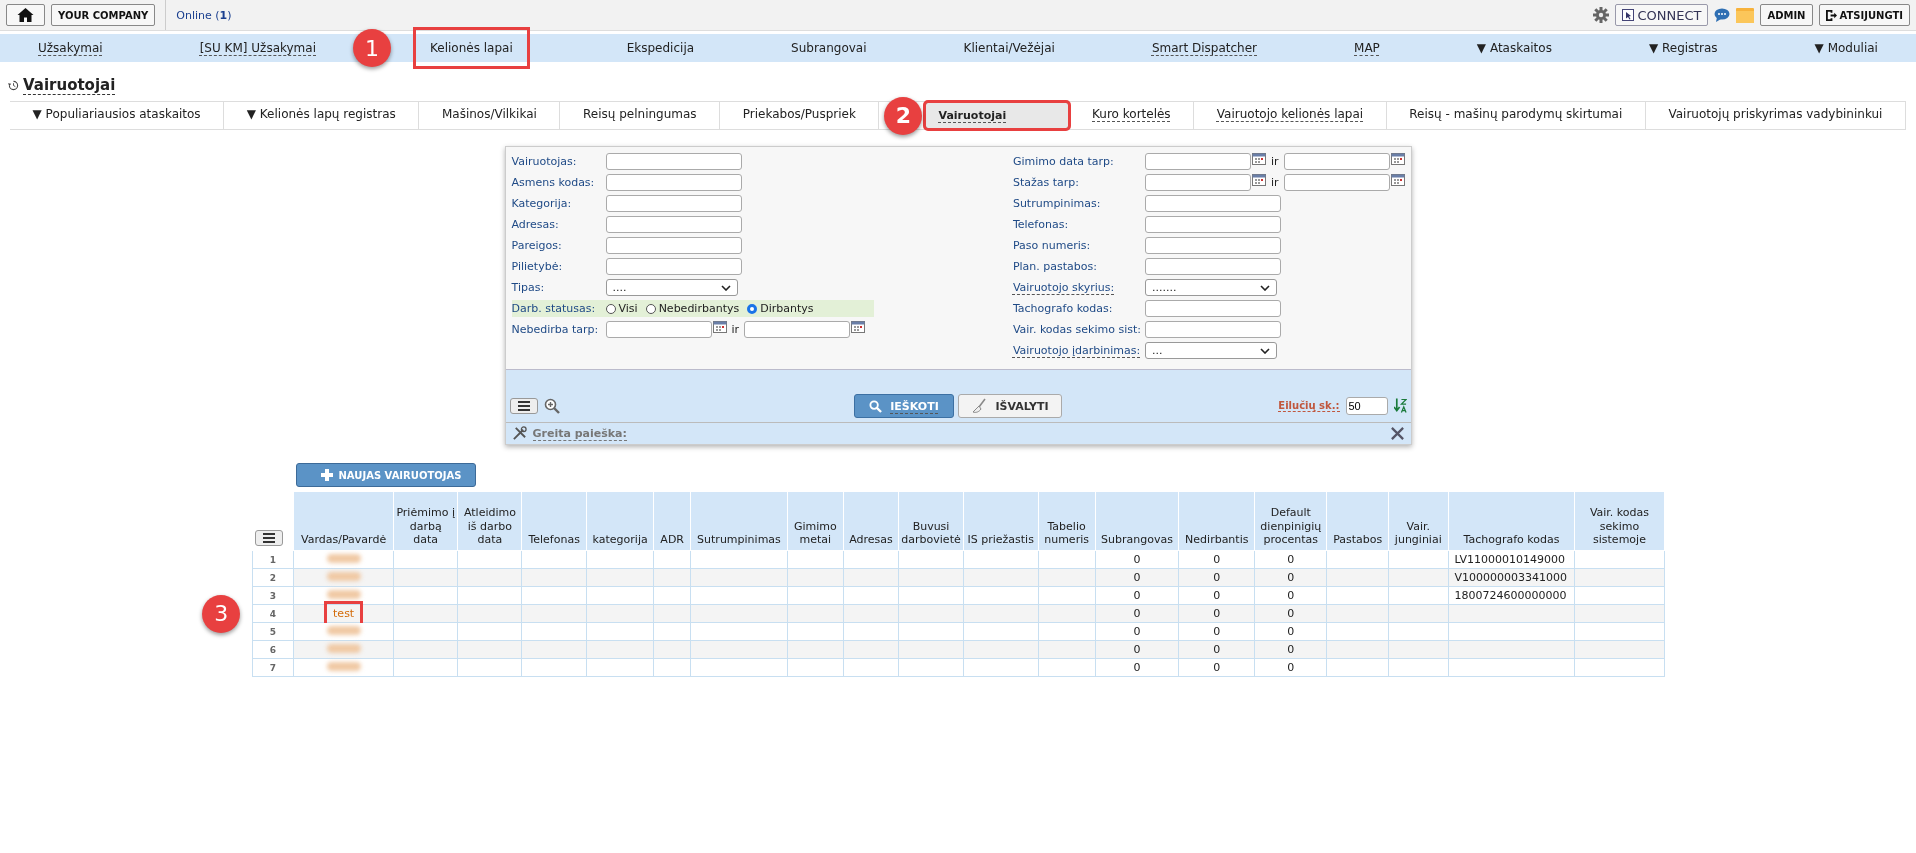 Image resolution: width=1916 pixels, height=853 pixels. I want to click on callout-badge: 3, so click(221, 613).